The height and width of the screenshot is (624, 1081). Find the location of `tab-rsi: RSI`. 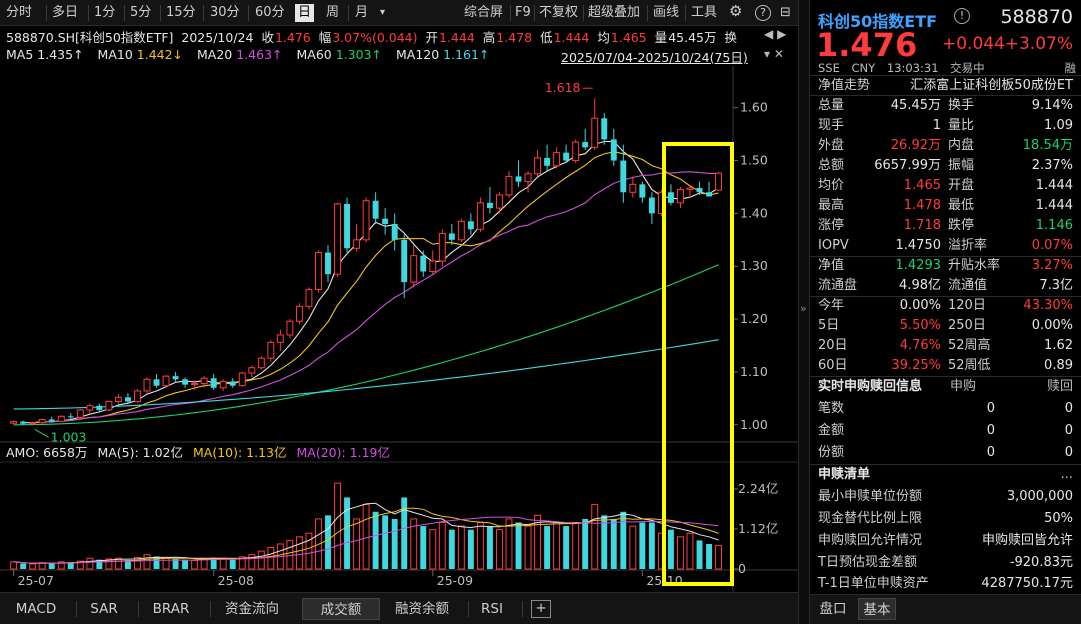

tab-rsi: RSI is located at coordinates (492, 609).